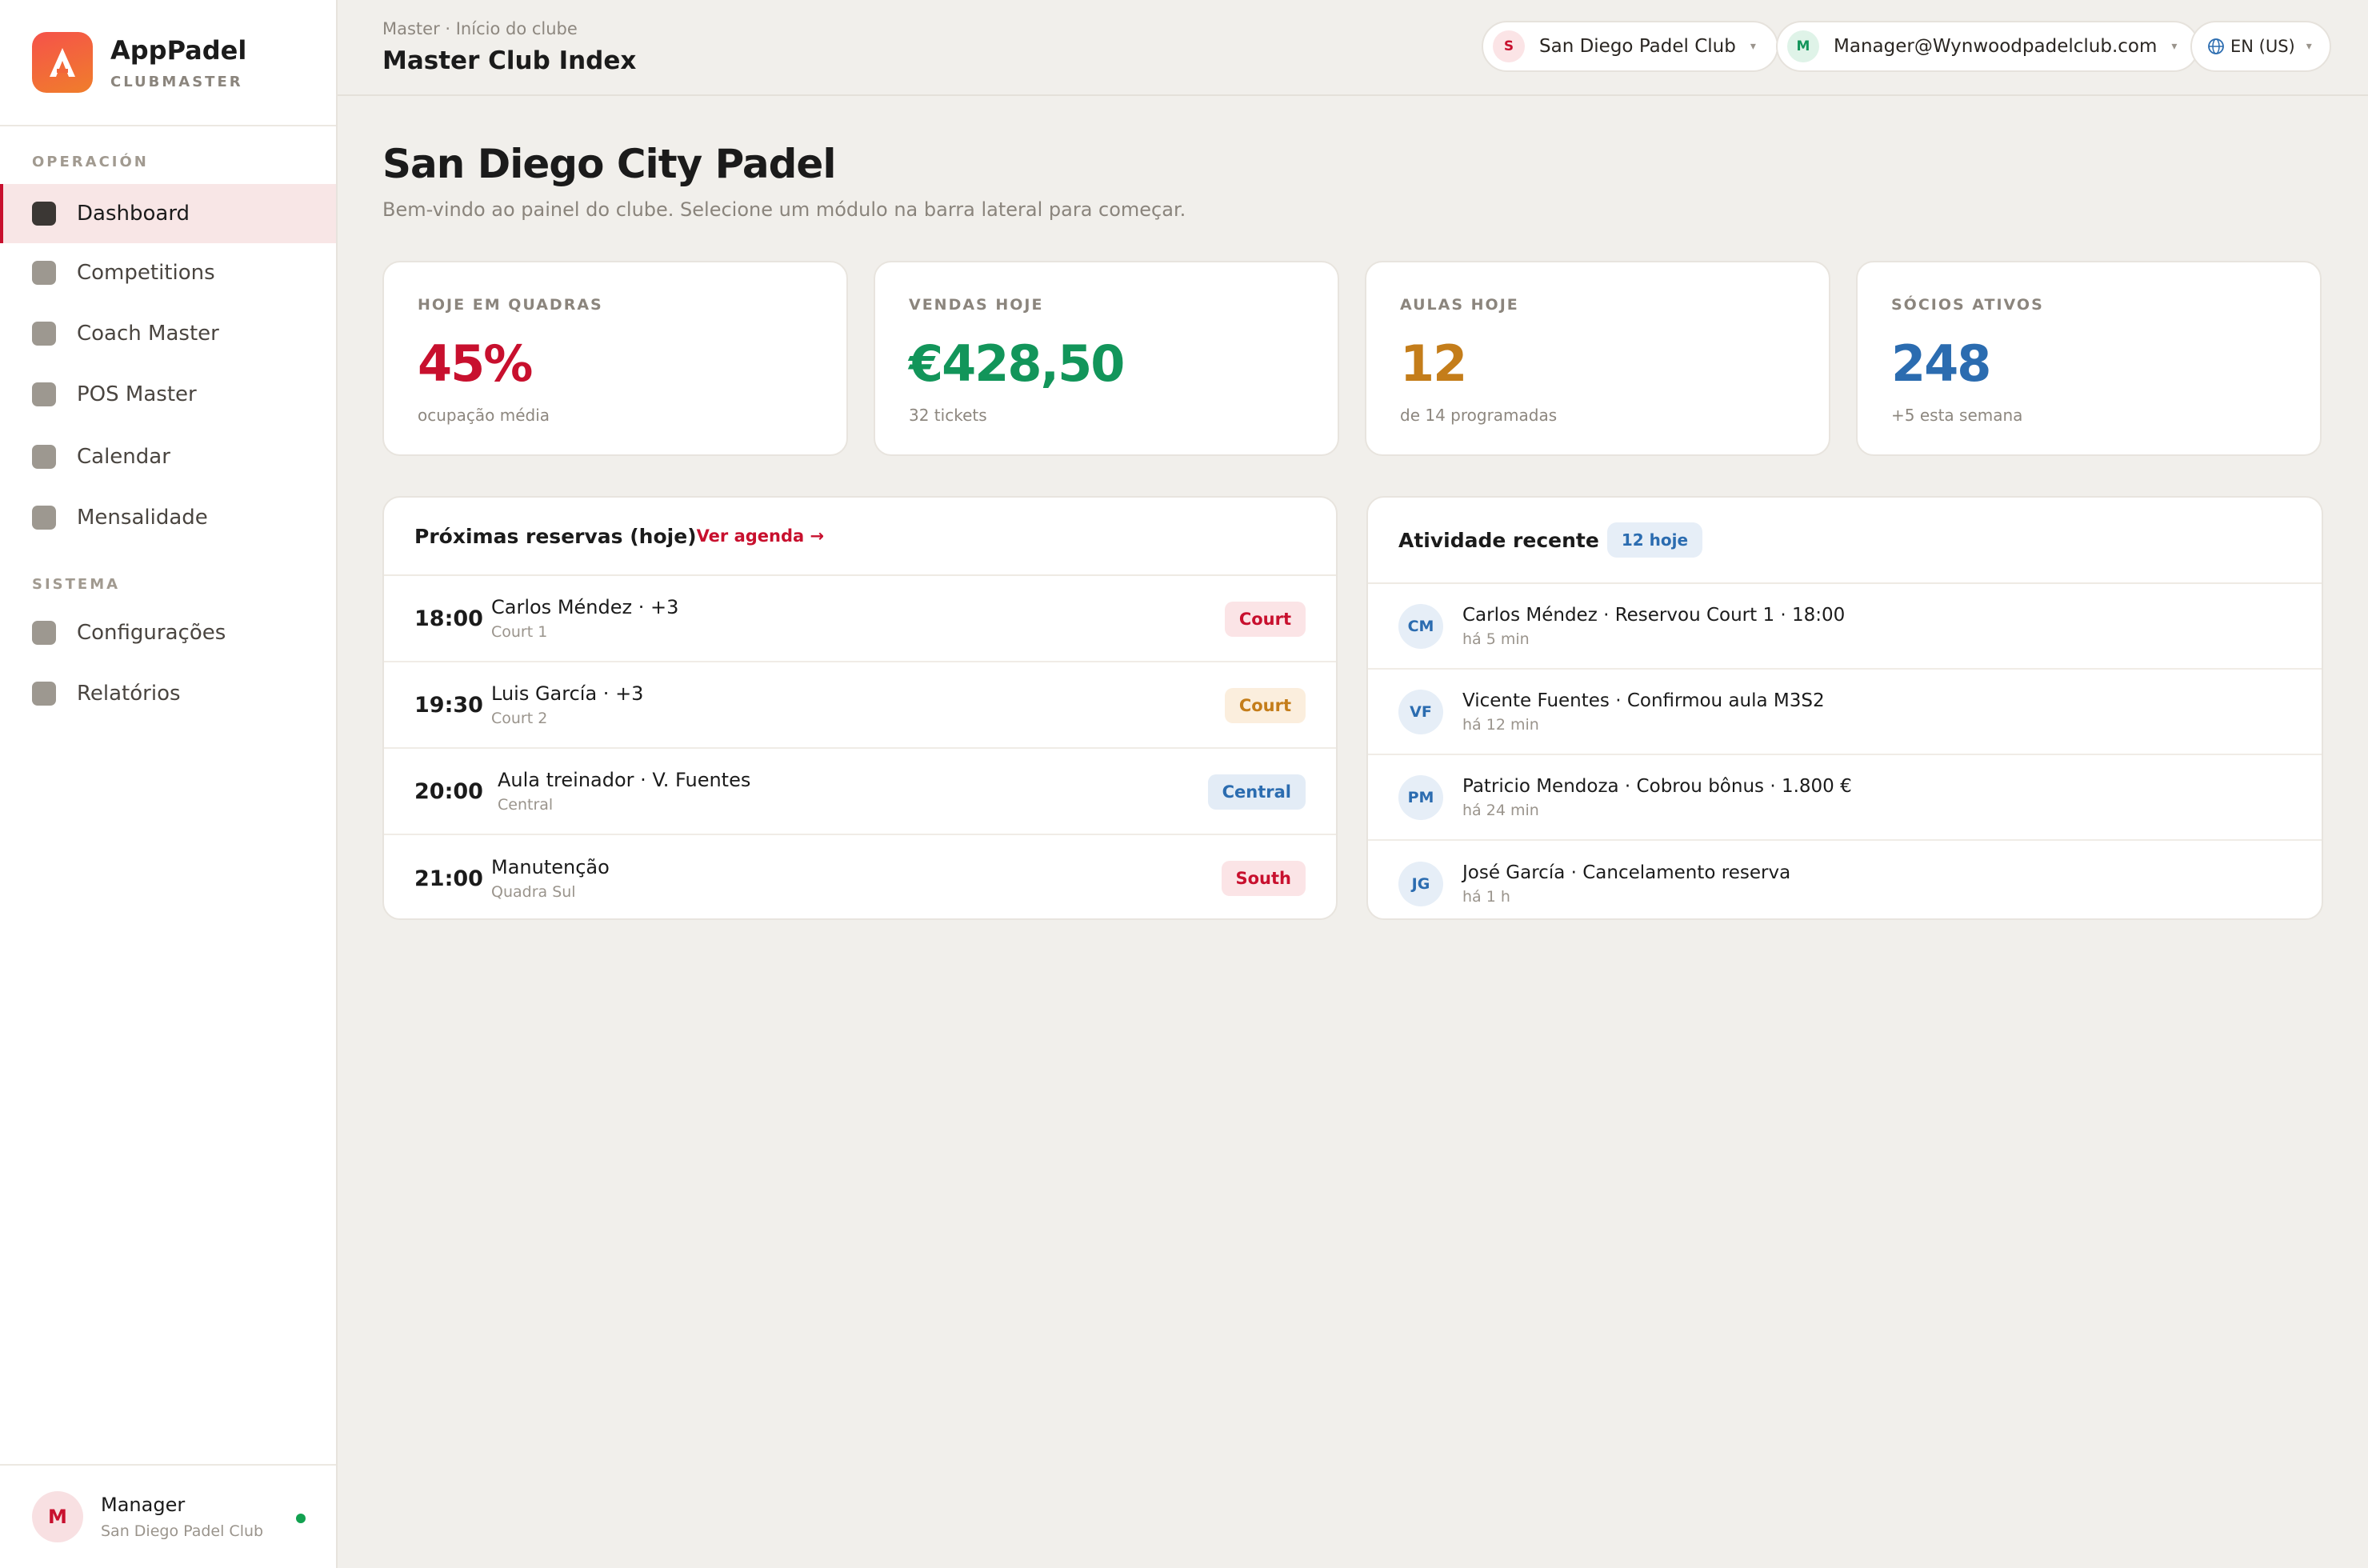  I want to click on reservation-row: 19:30 Luis García · +3 Court 2 Court, so click(860, 705).